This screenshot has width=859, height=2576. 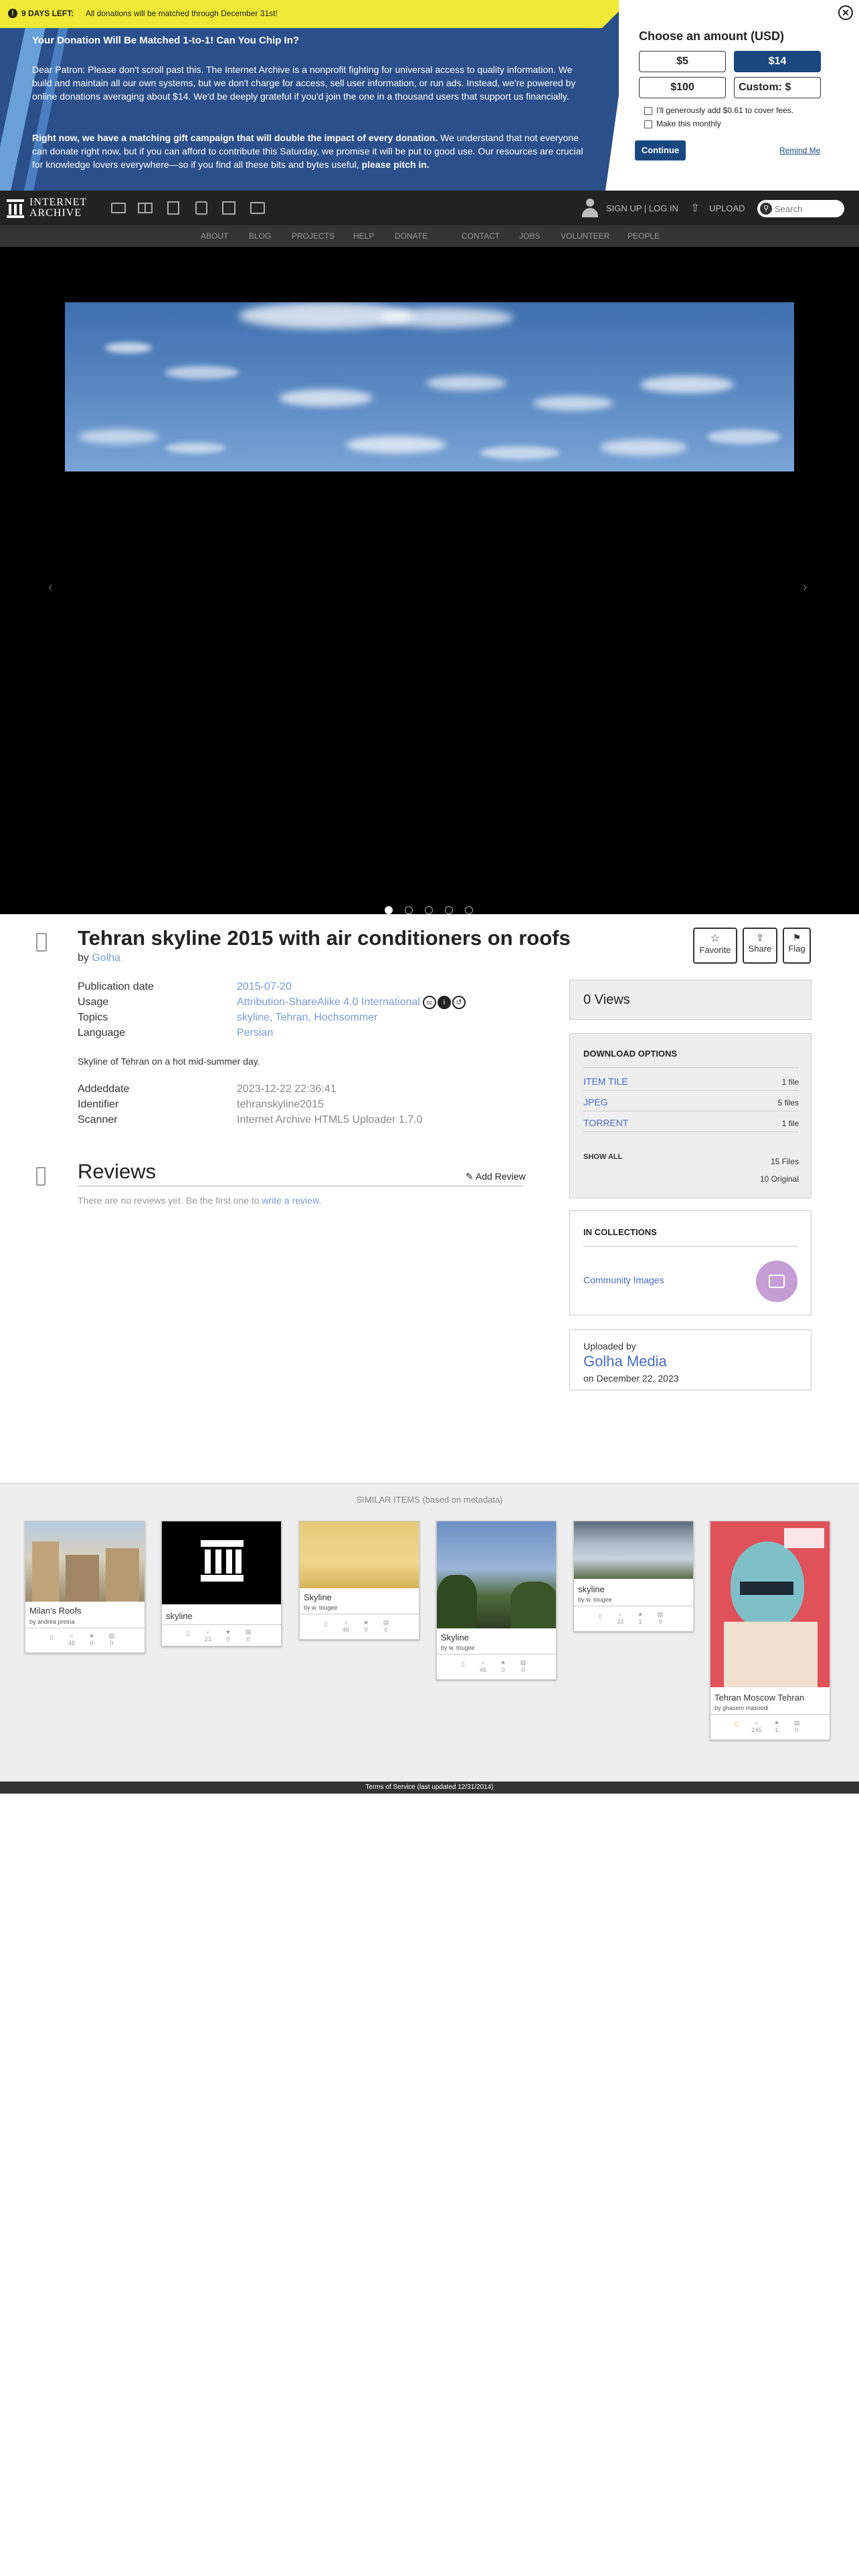 What do you see at coordinates (644, 236) in the screenshot?
I see `nav-people: PEOPLE` at bounding box center [644, 236].